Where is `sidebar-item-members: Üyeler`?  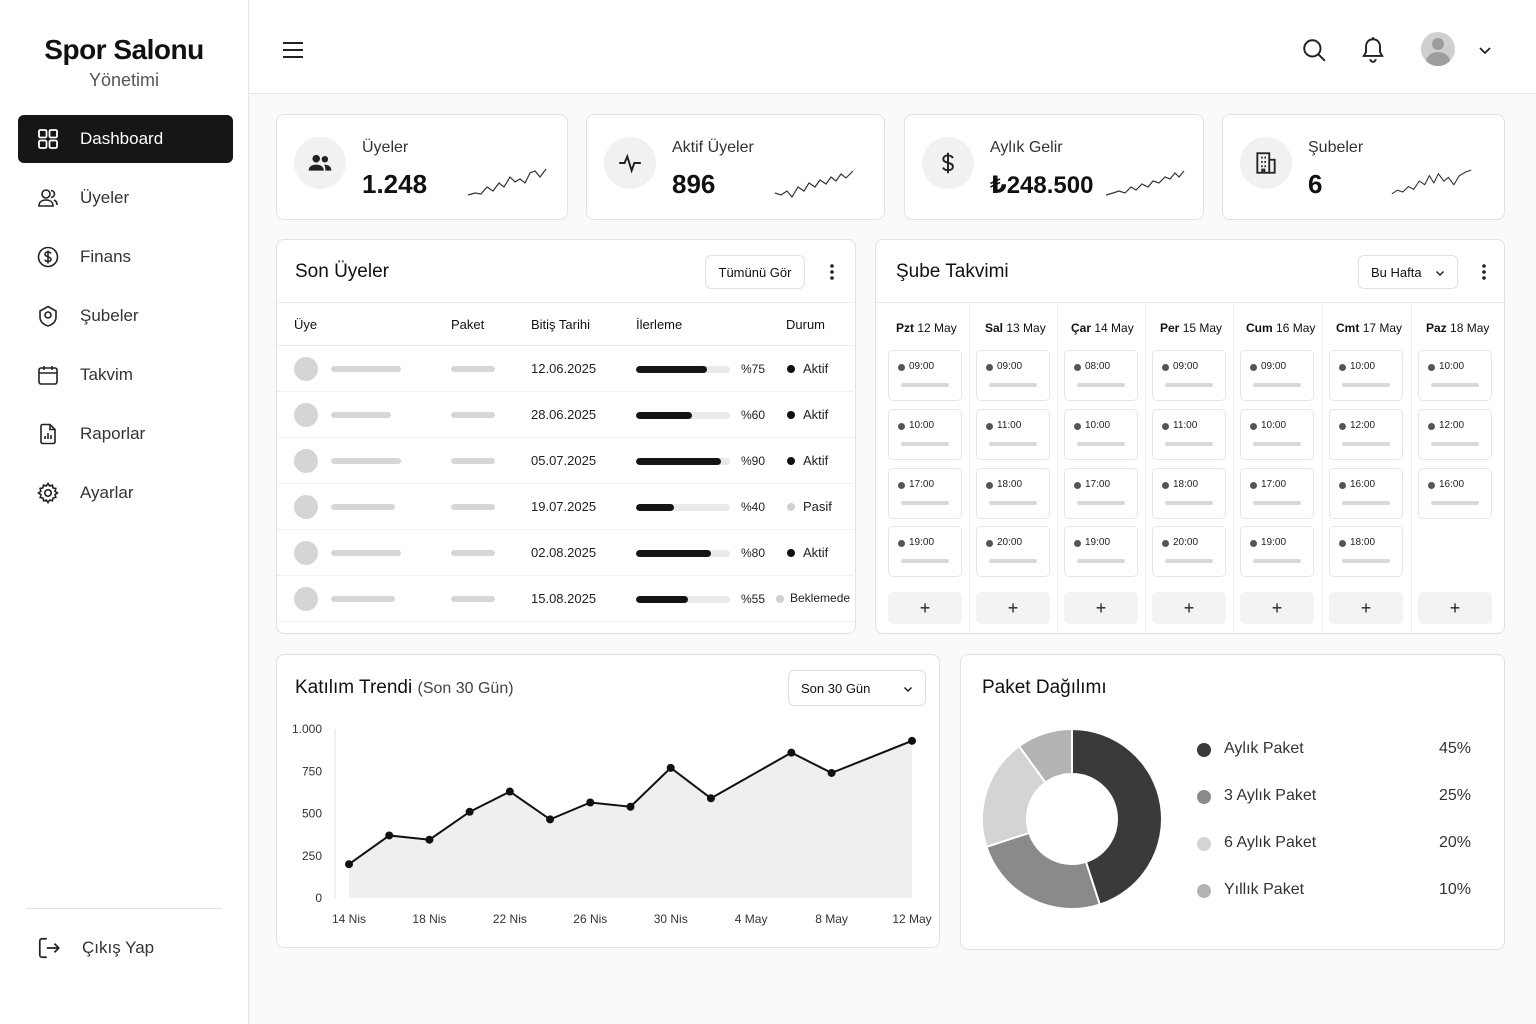
sidebar-item-members: Üyeler is located at coordinates (125, 198).